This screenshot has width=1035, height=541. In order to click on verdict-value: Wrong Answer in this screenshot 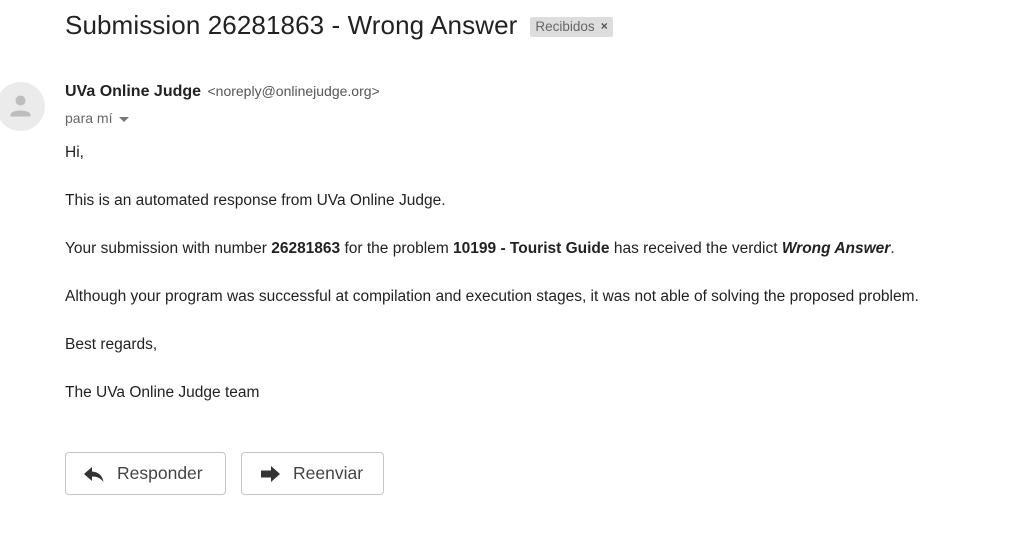, I will do `click(836, 248)`.